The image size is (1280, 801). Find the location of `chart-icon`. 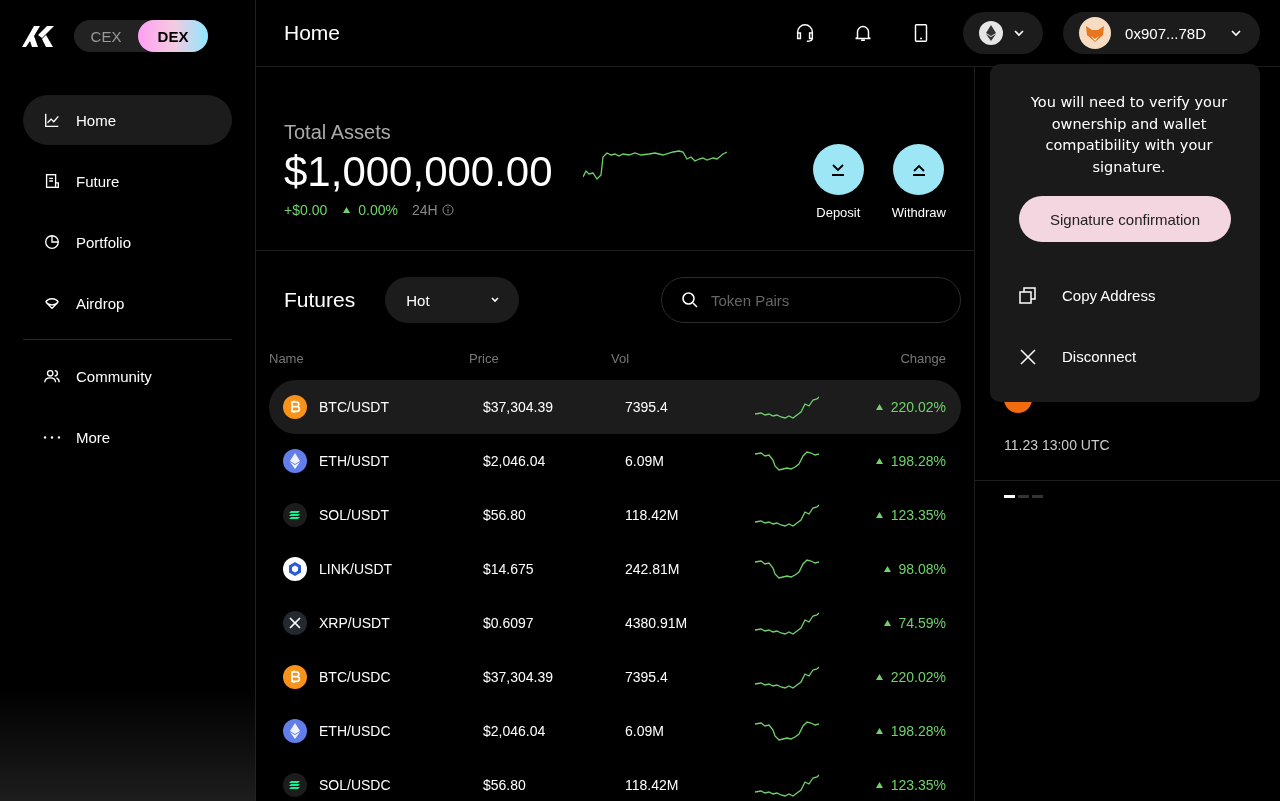

chart-icon is located at coordinates (52, 120).